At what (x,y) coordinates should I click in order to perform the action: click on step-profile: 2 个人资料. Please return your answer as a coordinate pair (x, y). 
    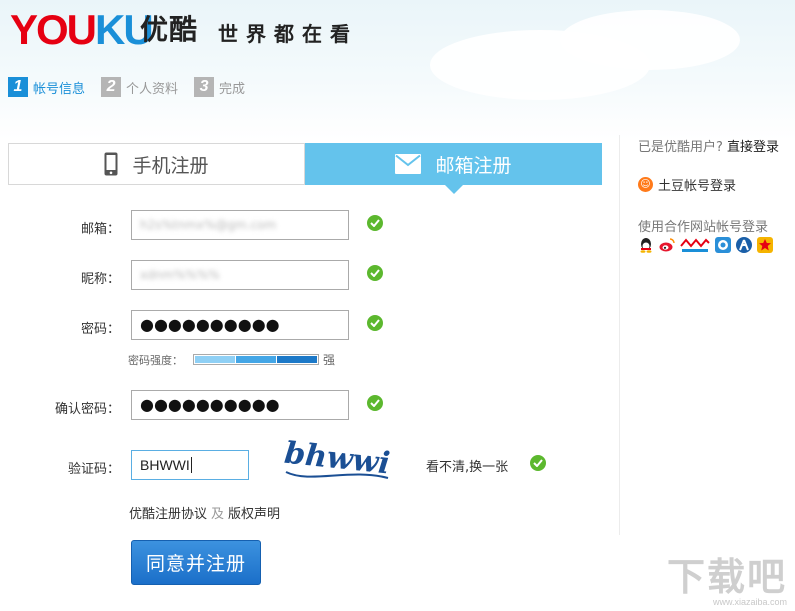
    Looking at the image, I should click on (139, 87).